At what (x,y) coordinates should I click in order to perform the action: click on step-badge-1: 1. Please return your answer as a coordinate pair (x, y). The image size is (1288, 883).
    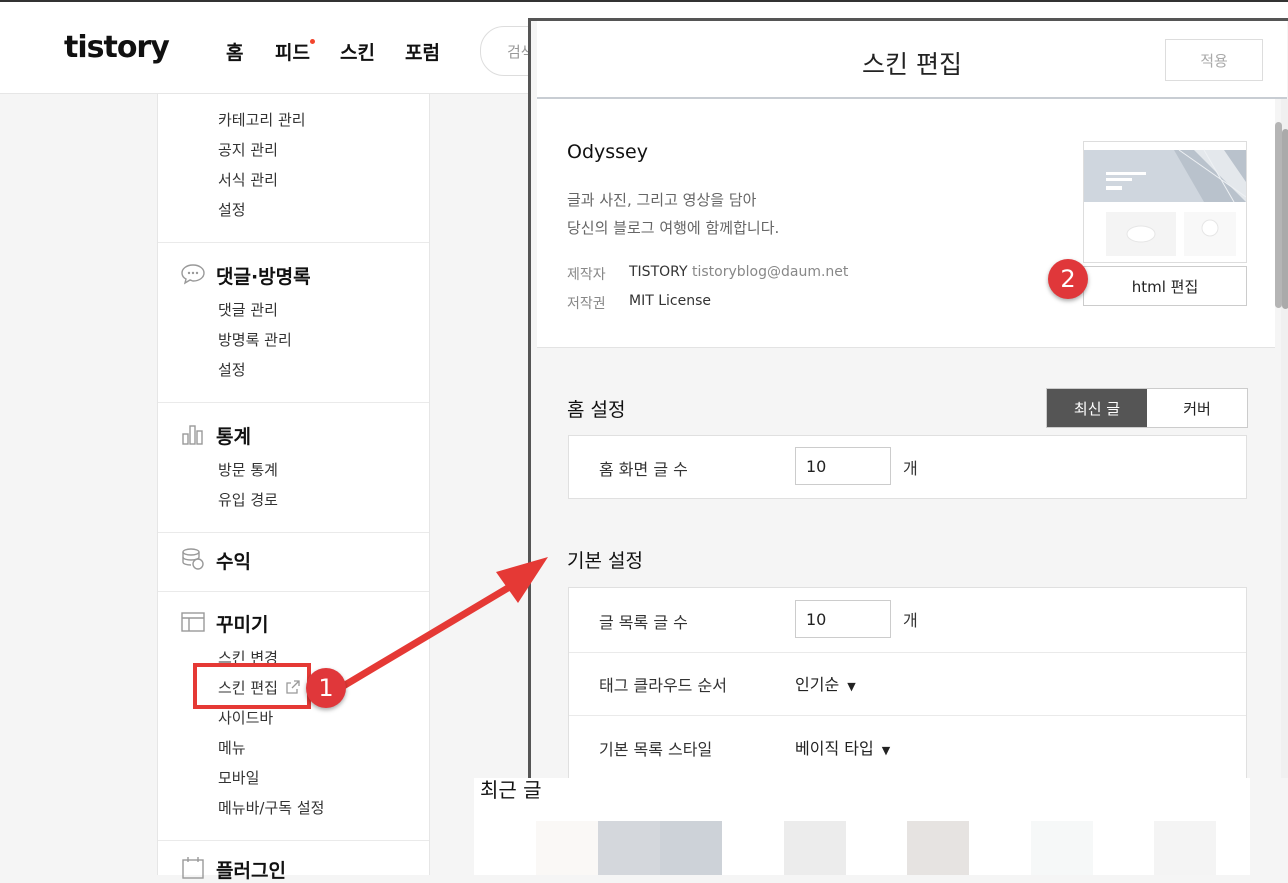
    Looking at the image, I should click on (326, 688).